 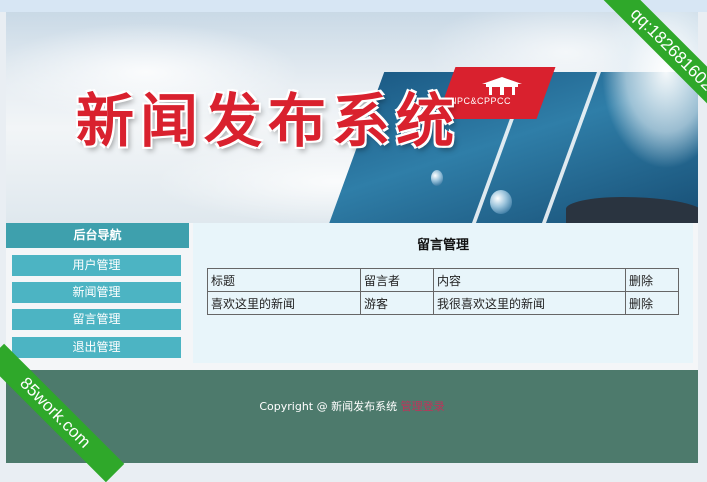 I want to click on message-table: 标题 留言者 内容 删除 喜欢这里的新闻 游客 我很喜欢这里的新闻 删除, so click(x=443, y=291).